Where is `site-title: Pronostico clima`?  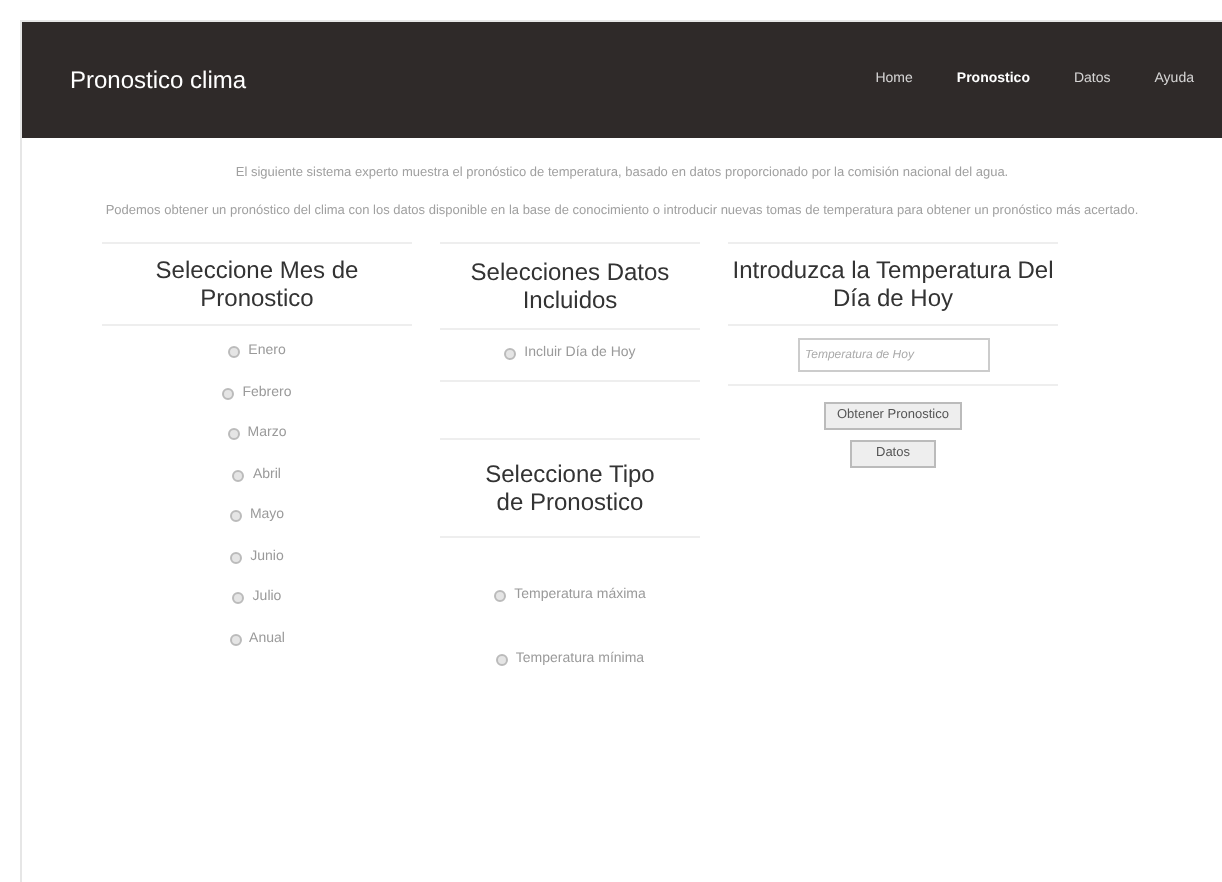 site-title: Pronostico clima is located at coordinates (158, 81).